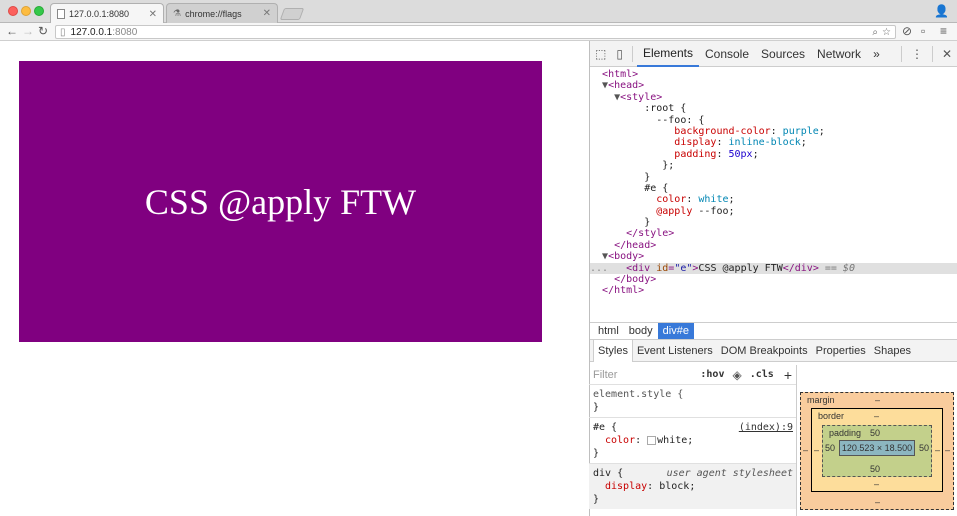 The width and height of the screenshot is (957, 516). Describe the element at coordinates (213, 13) in the screenshot. I see `tab-title: chrome://flags` at that location.